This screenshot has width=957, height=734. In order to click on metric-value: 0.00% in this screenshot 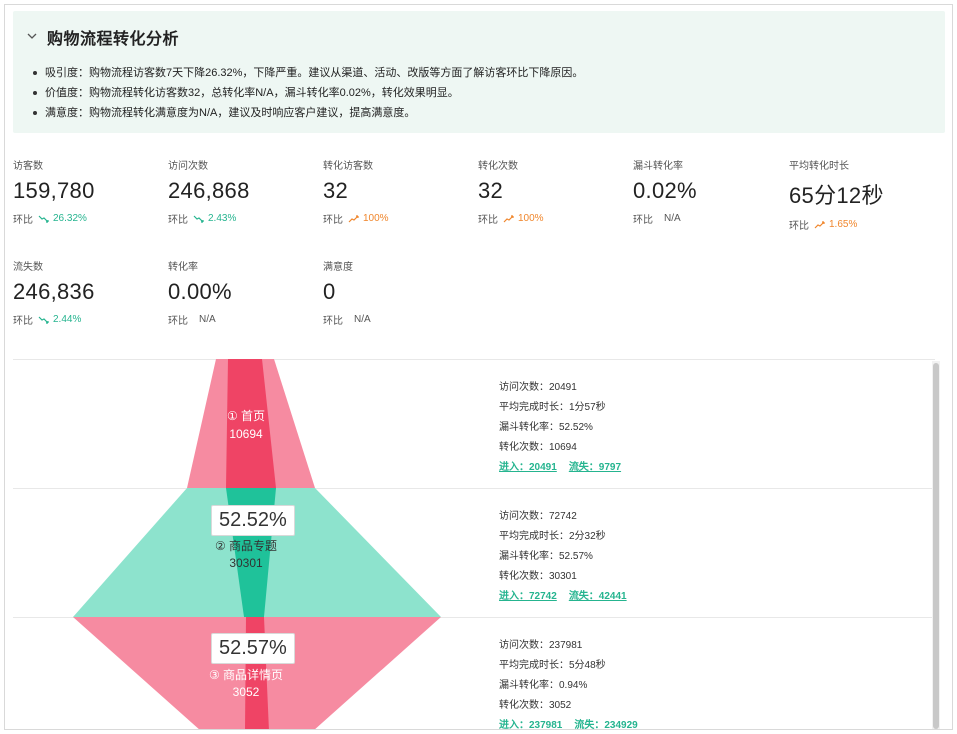, I will do `click(200, 291)`.